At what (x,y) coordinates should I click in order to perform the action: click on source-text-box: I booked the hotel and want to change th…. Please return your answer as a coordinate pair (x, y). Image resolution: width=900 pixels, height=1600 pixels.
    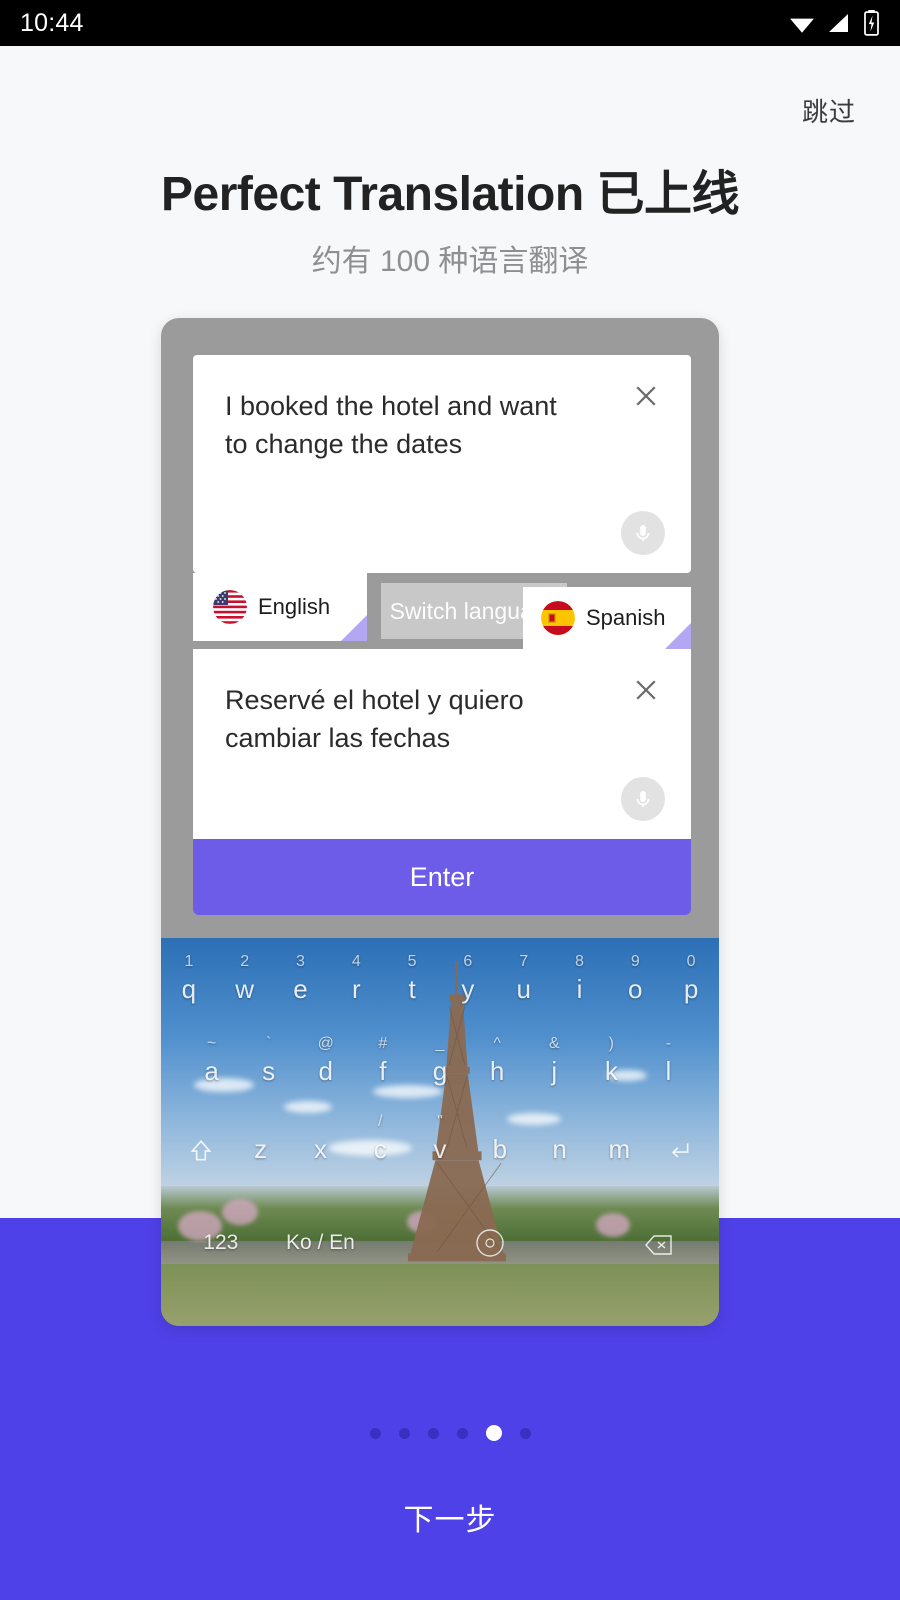
    Looking at the image, I should click on (442, 464).